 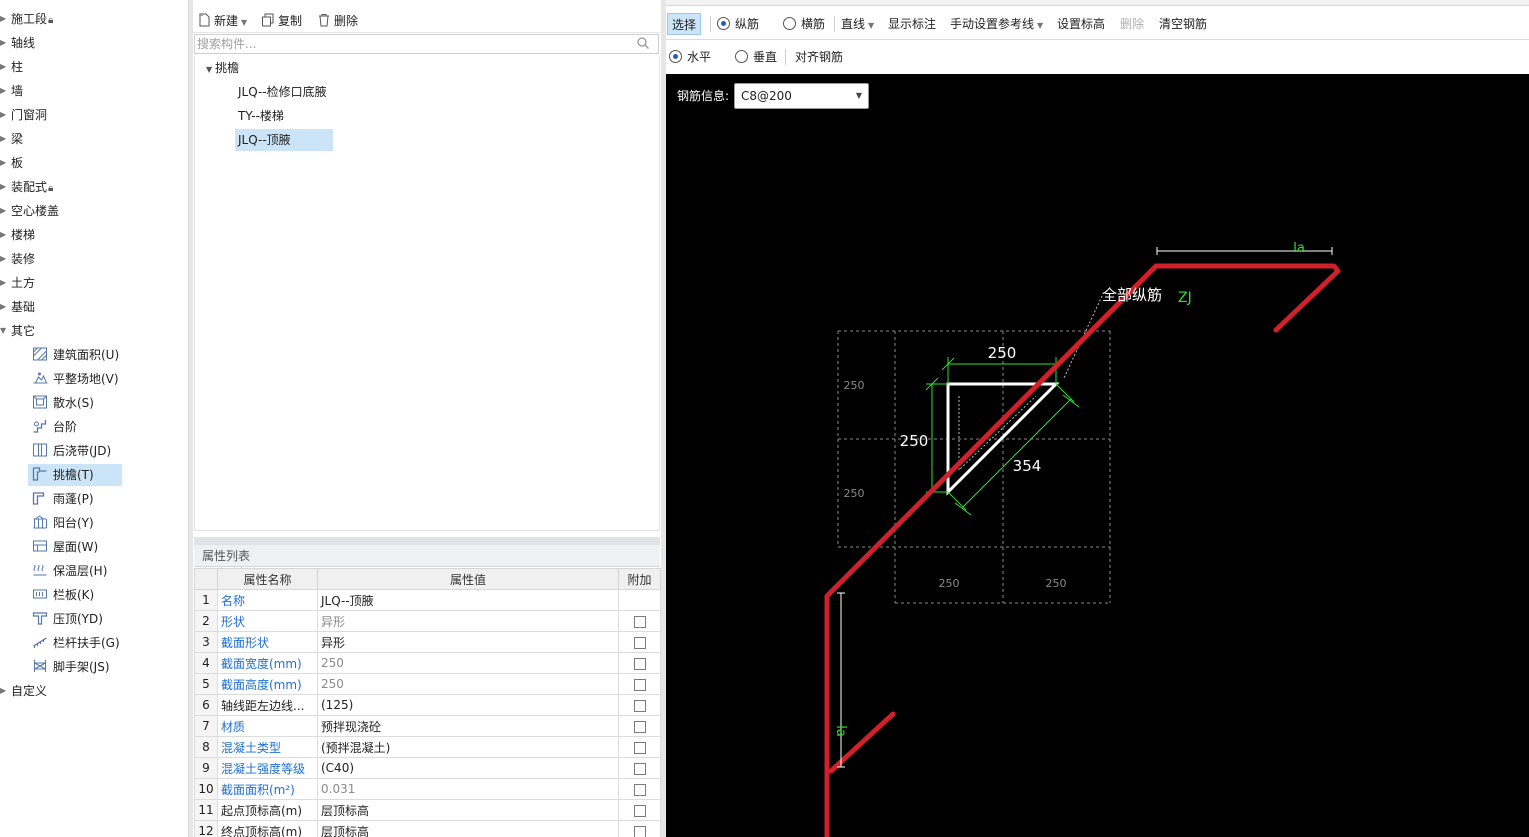 What do you see at coordinates (75, 379) in the screenshot?
I see `tree-item: 平整场地(V)` at bounding box center [75, 379].